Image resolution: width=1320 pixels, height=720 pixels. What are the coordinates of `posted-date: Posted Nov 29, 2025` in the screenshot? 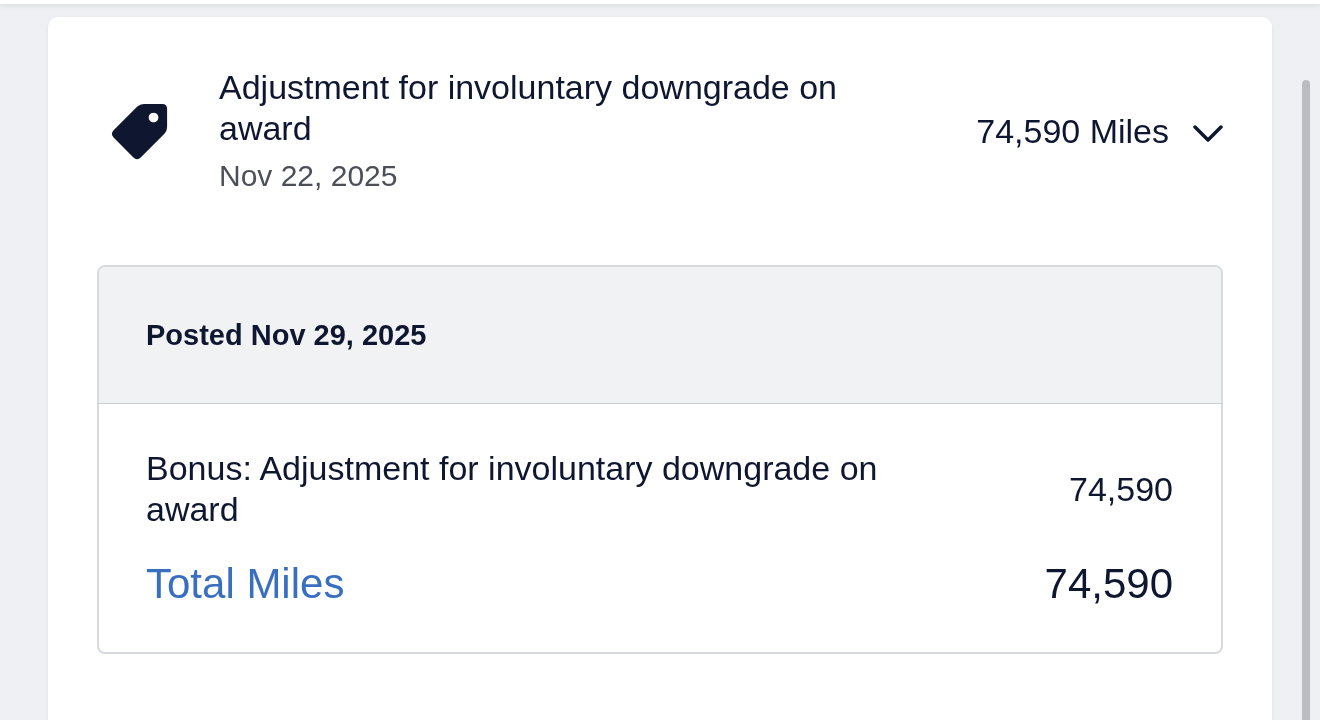 It's located at (286, 335).